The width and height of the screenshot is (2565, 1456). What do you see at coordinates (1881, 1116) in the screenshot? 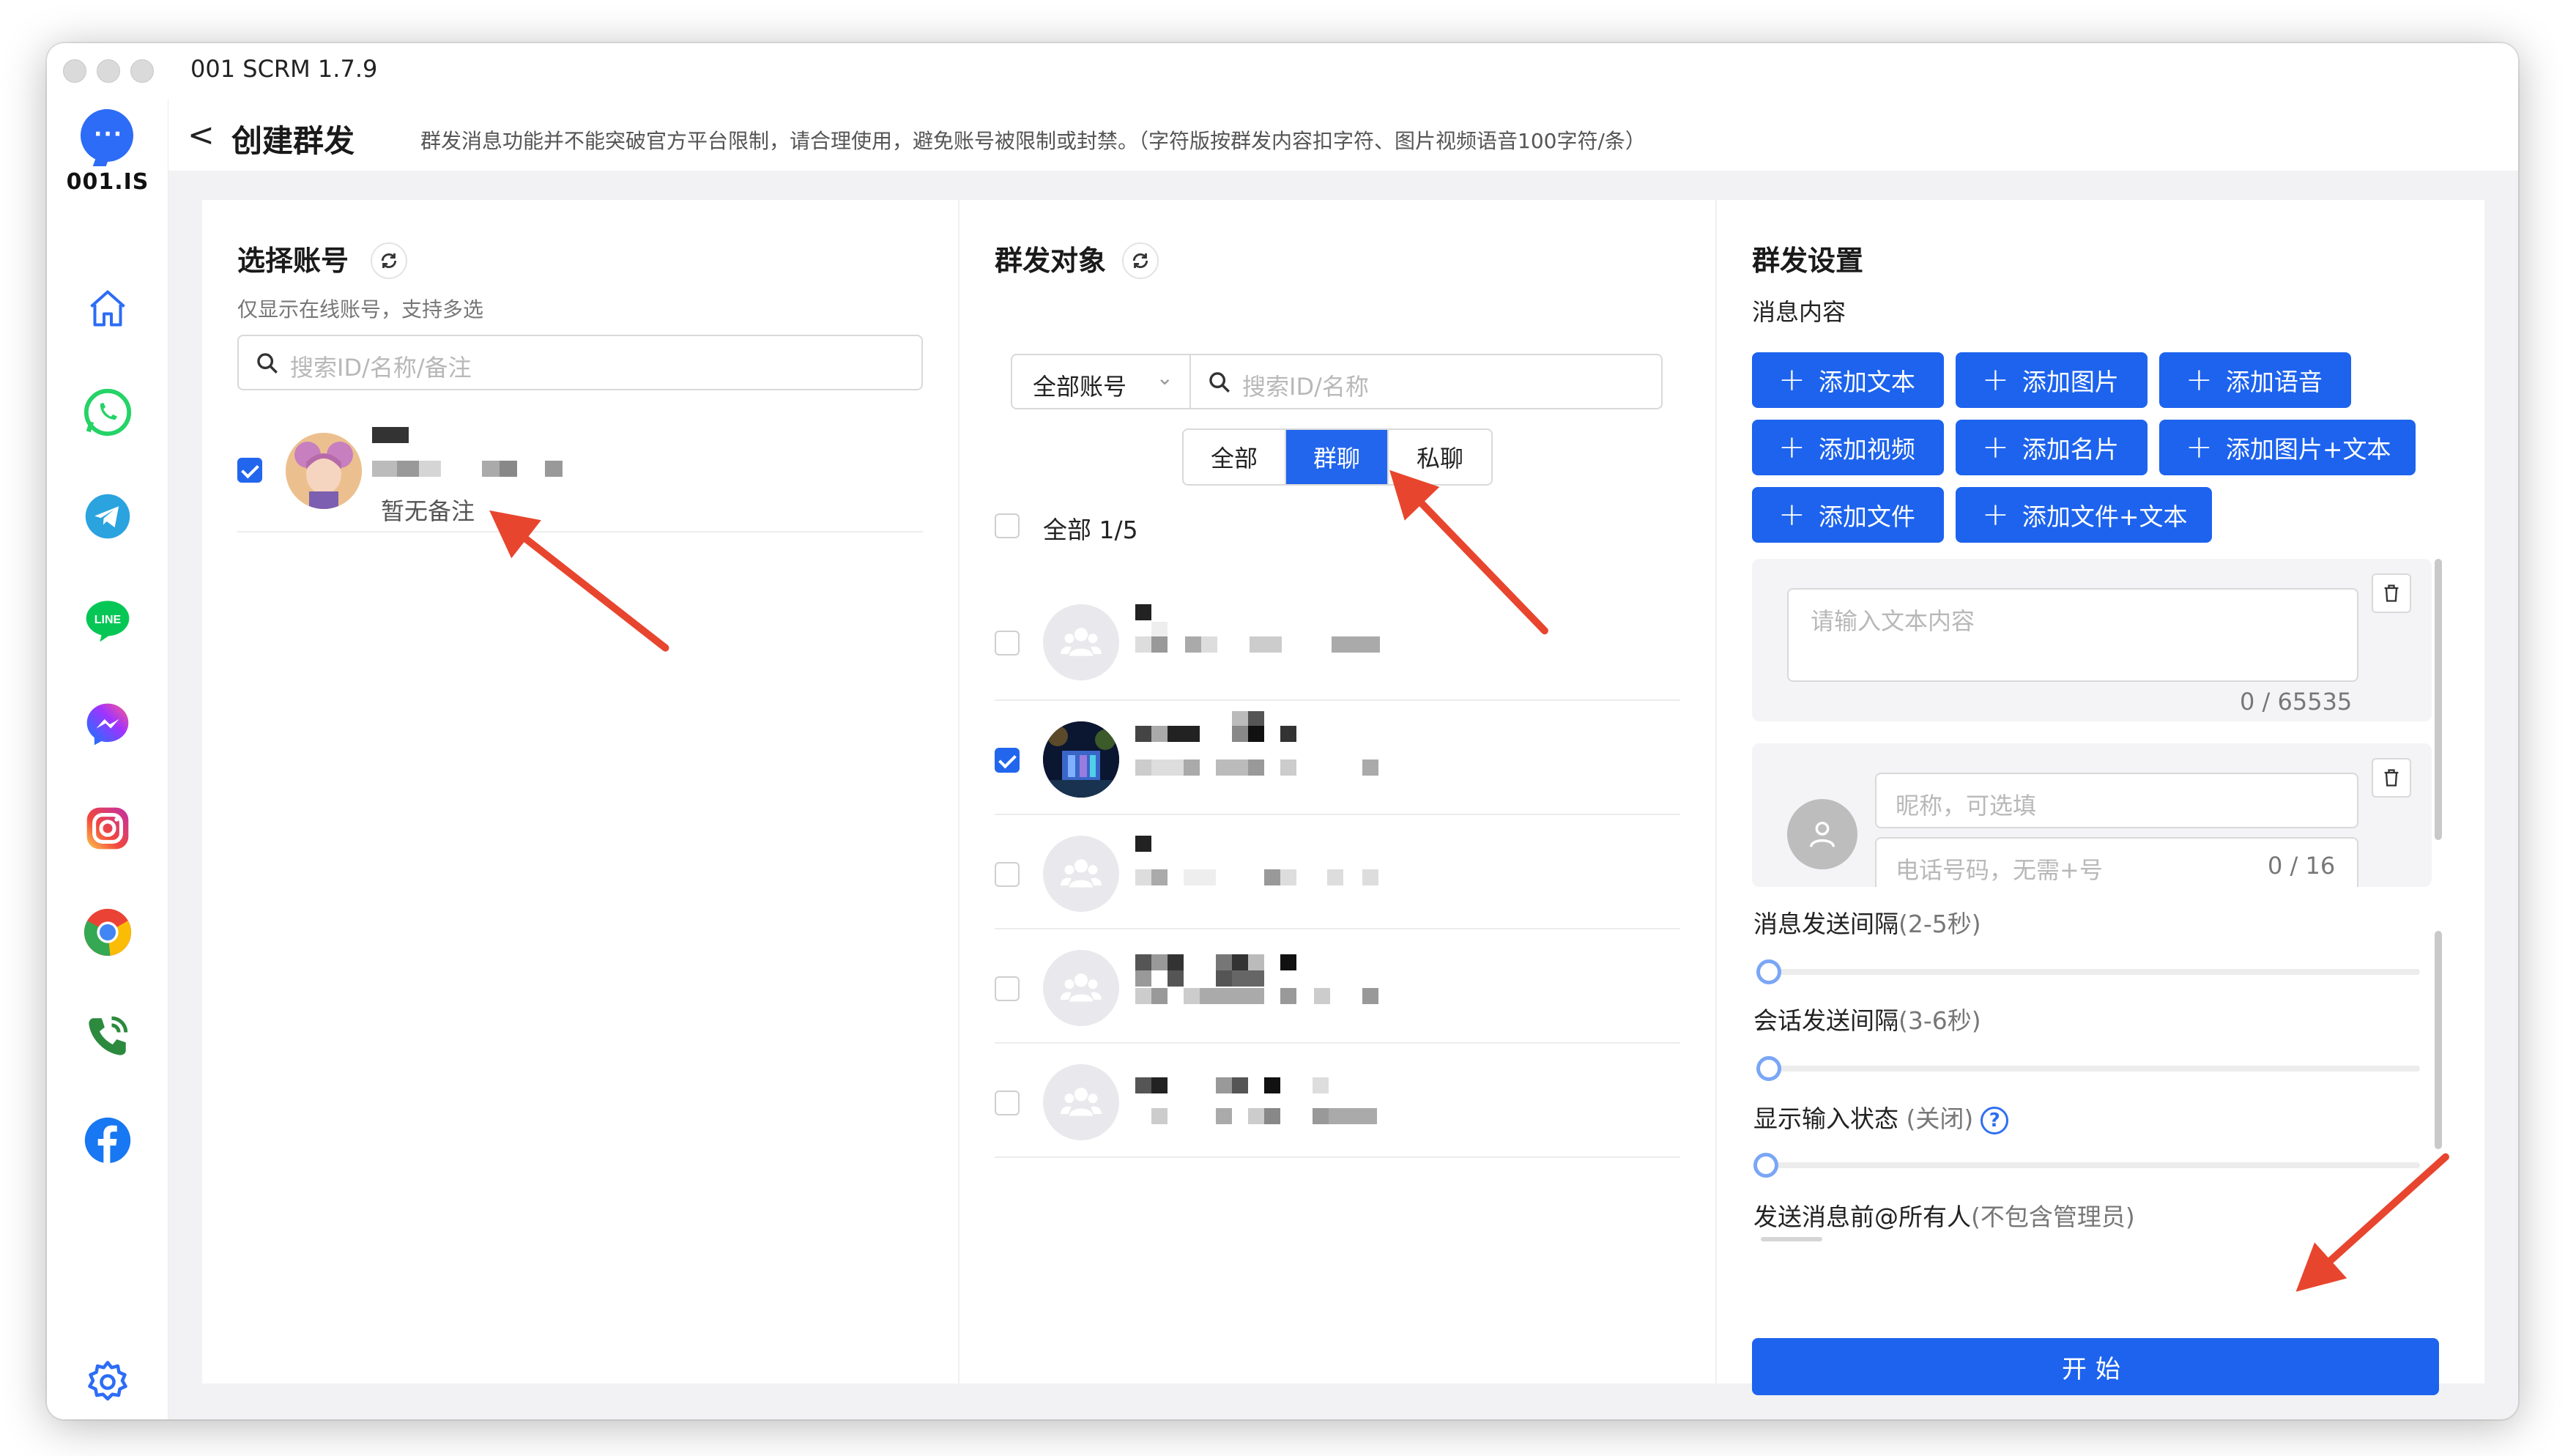
I see `typing-status-label: 显示输入状态 (关闭)?` at bounding box center [1881, 1116].